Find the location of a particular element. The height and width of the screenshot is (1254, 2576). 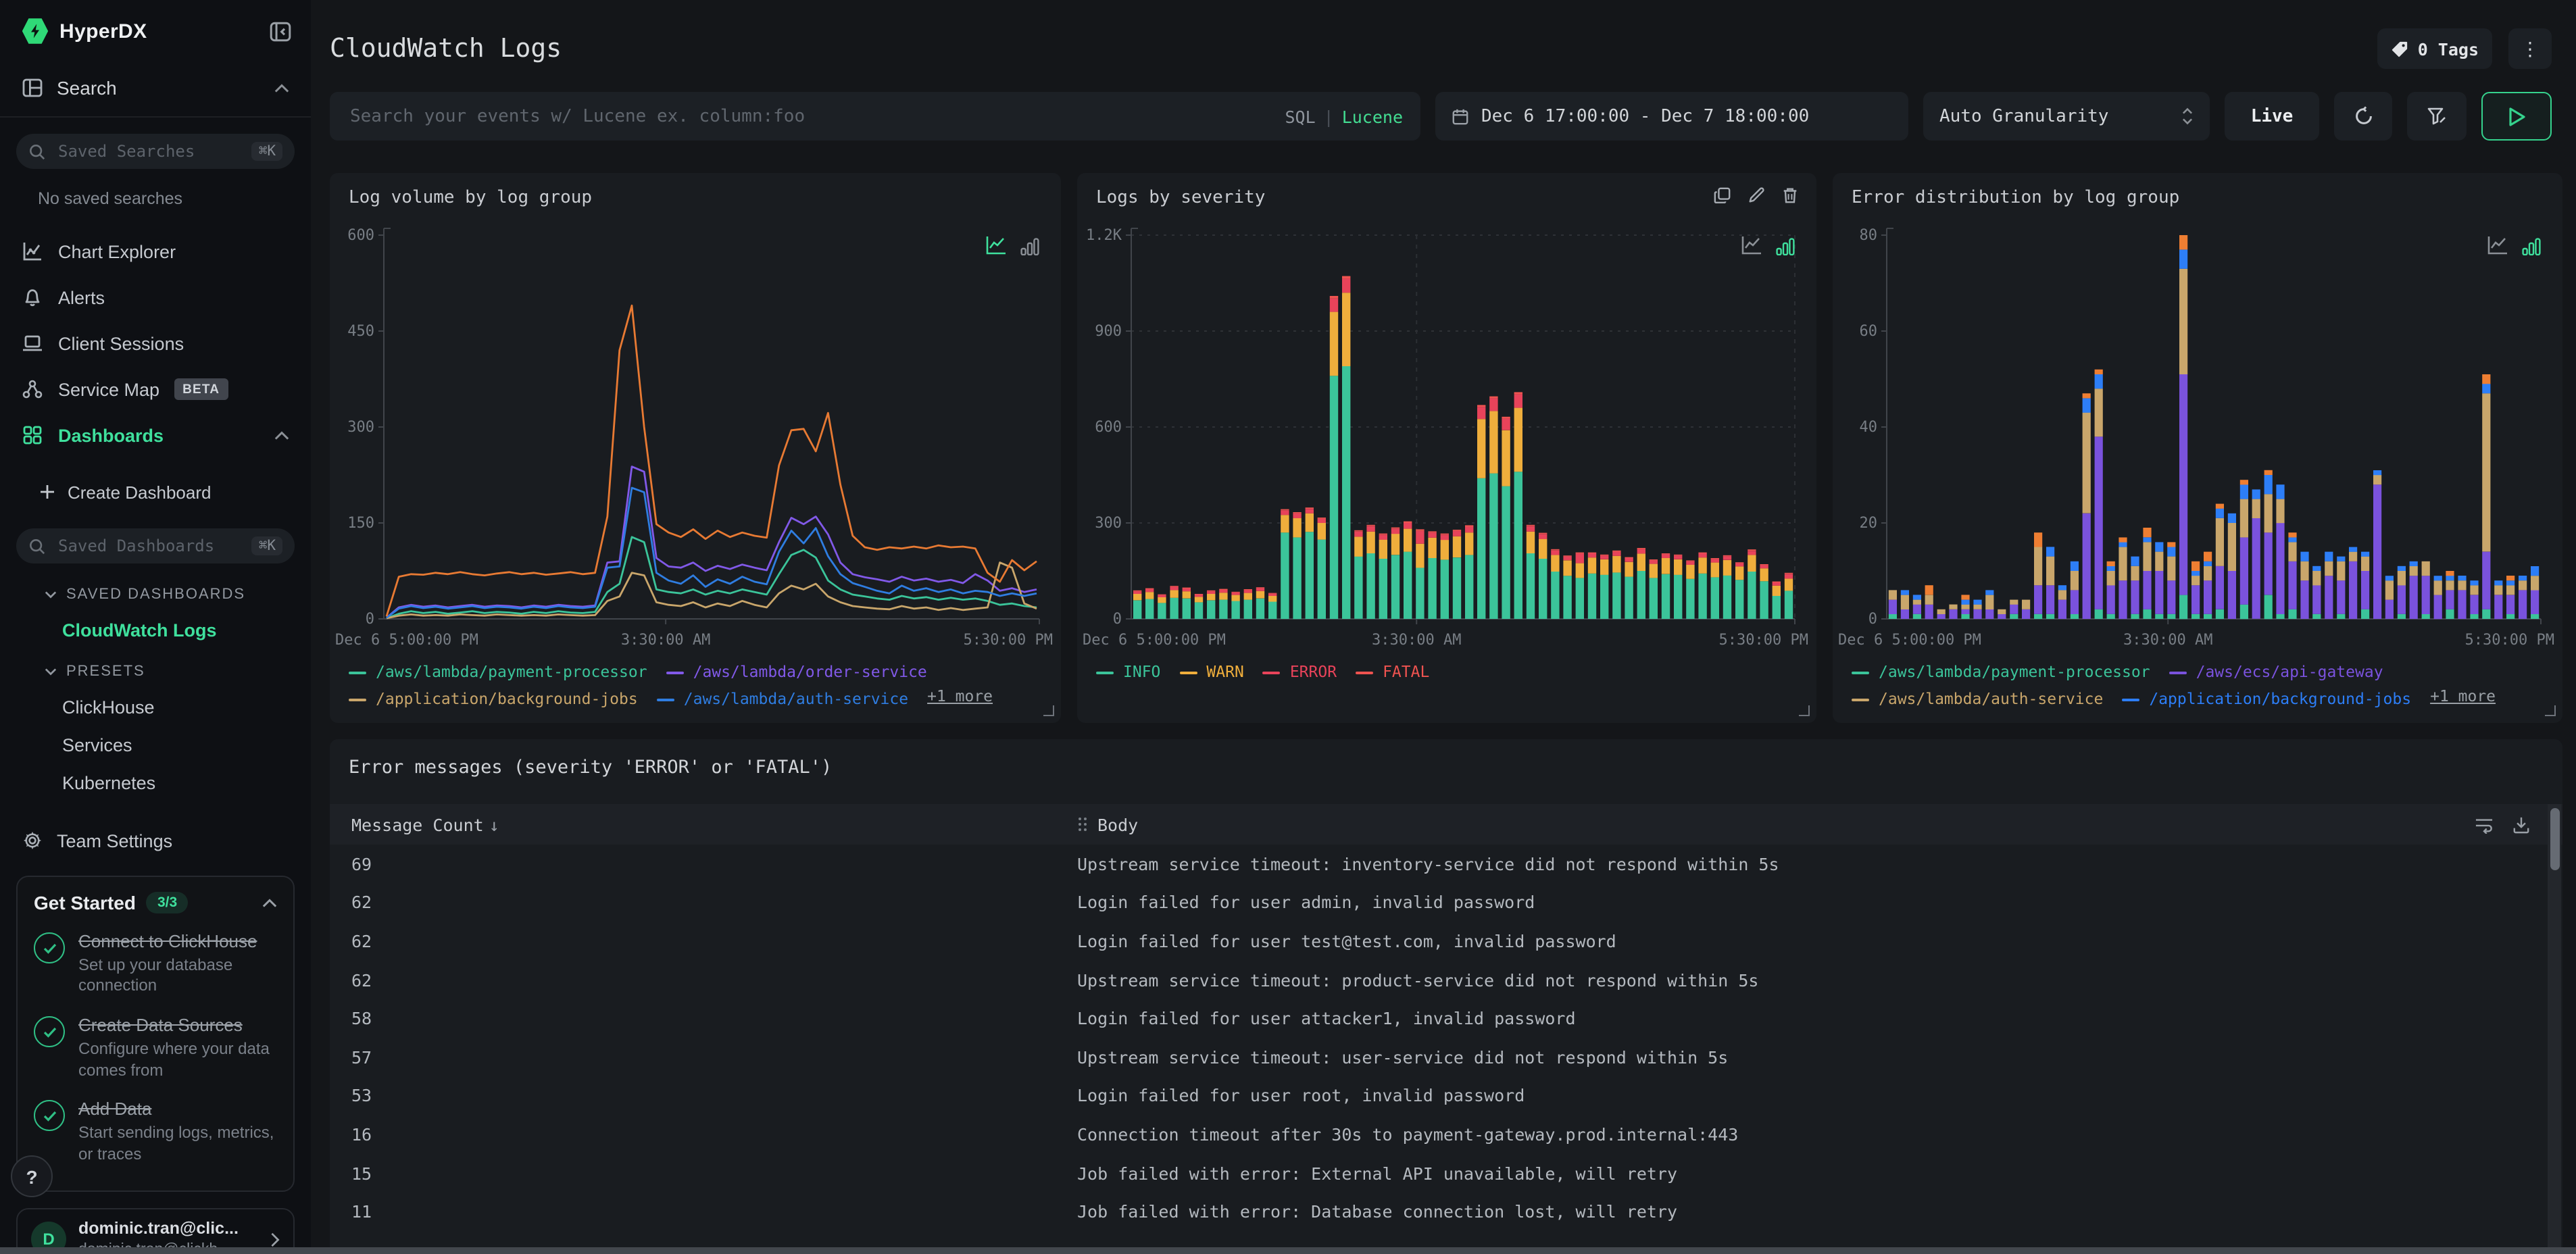

cell-message-count: 16 is located at coordinates (362, 1134).